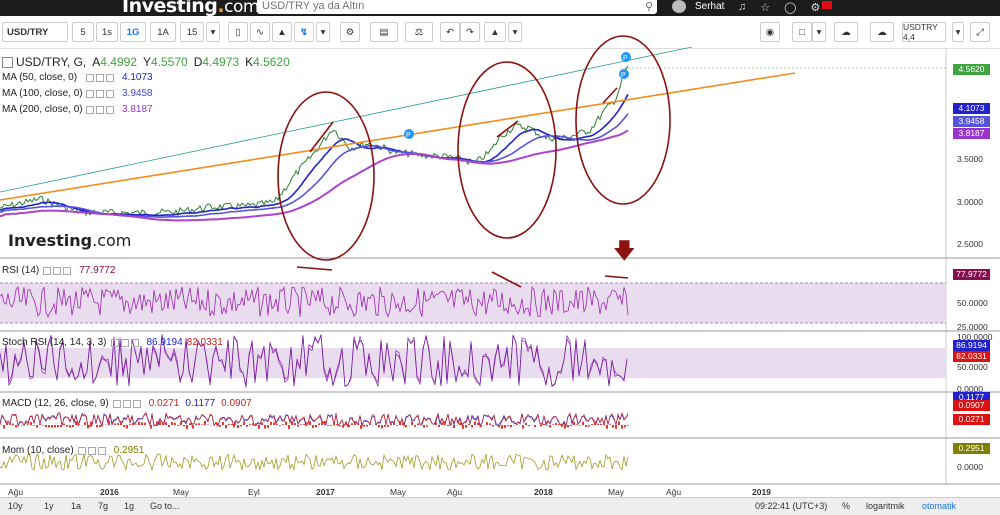 The width and height of the screenshot is (1000, 515). Describe the element at coordinates (125, 343) in the screenshot. I see `stoch-visibility-icon` at that location.